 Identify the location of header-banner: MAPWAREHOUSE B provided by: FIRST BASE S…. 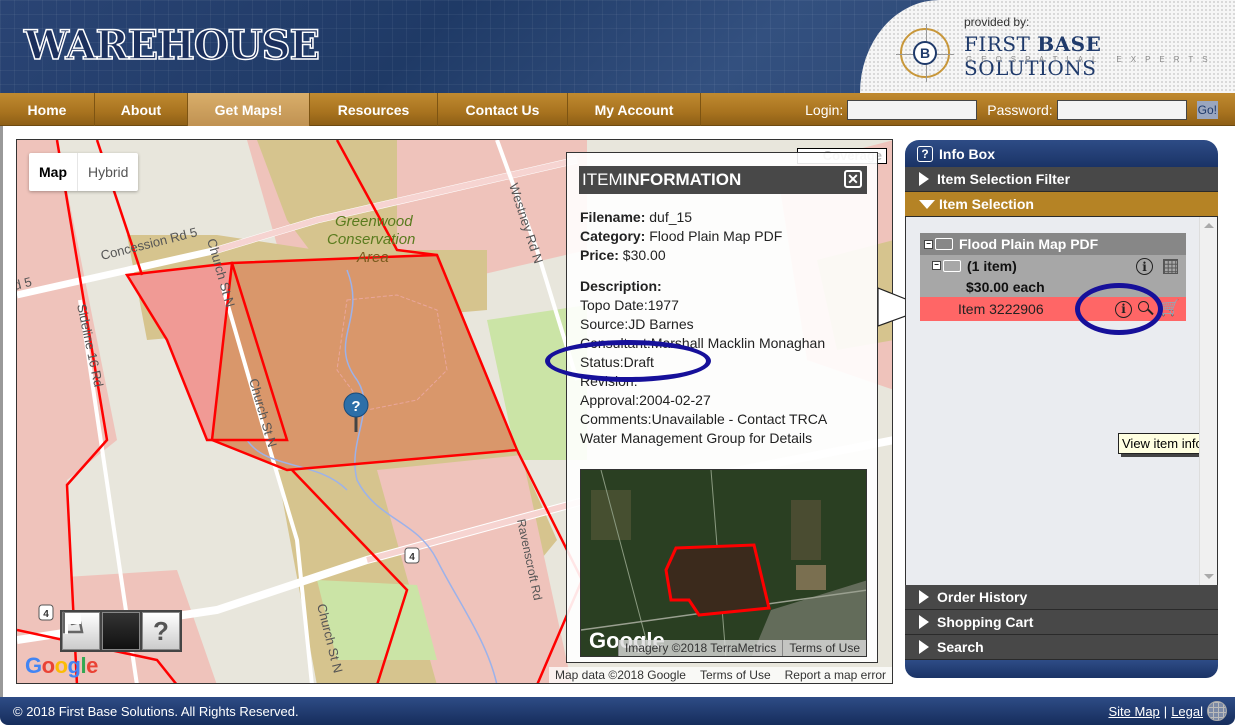
(617, 46).